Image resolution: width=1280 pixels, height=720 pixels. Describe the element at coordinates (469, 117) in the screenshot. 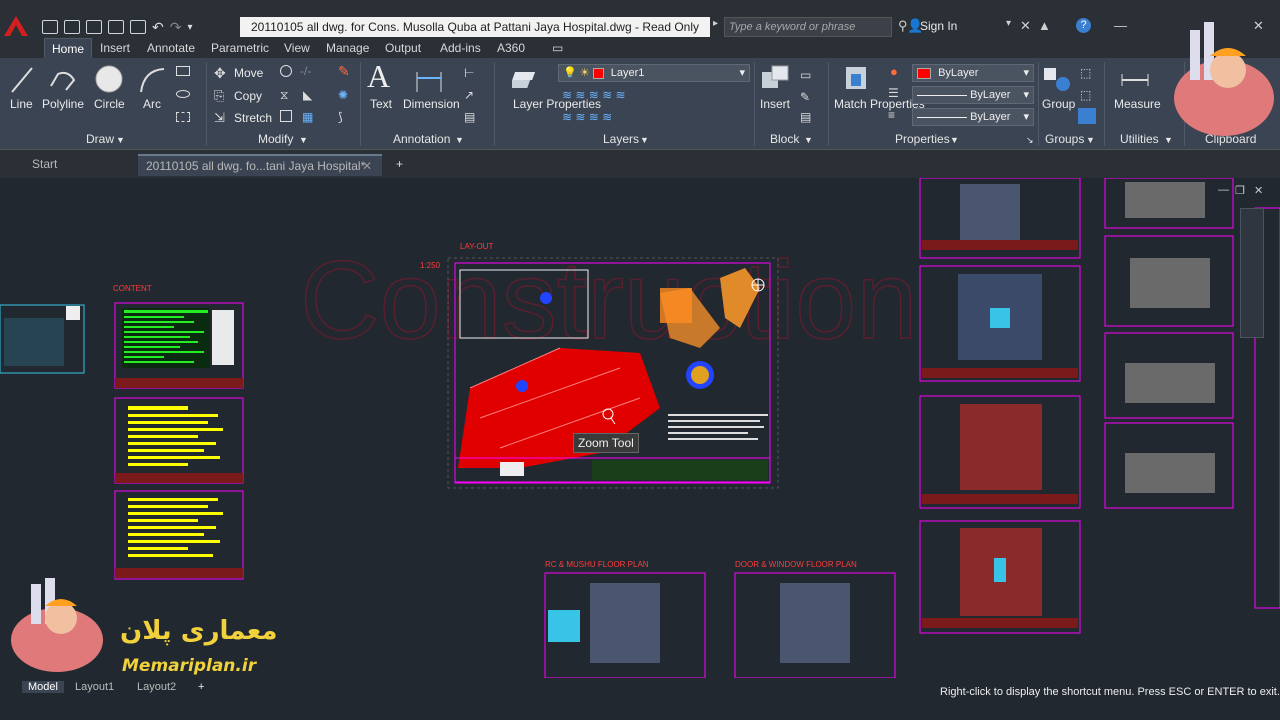

I see `table-icon: ▤` at that location.